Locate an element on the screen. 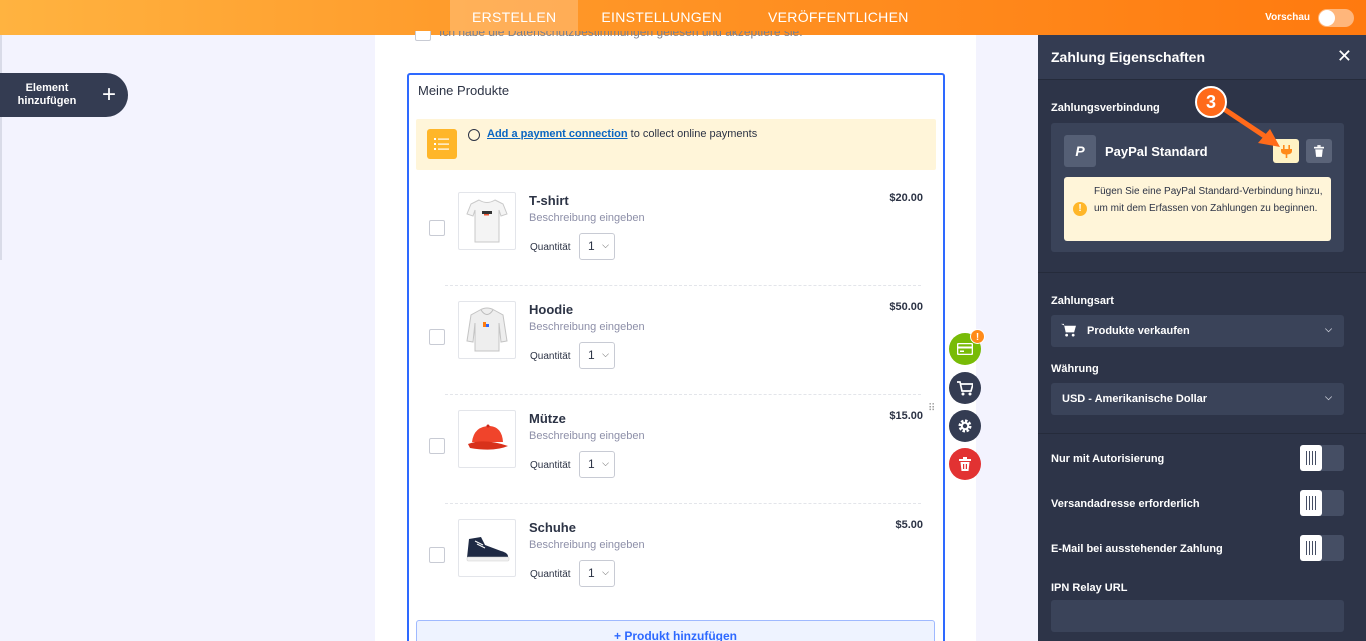 Image resolution: width=1366 pixels, height=641 pixels. products-title: Meine Produkte is located at coordinates (464, 90).